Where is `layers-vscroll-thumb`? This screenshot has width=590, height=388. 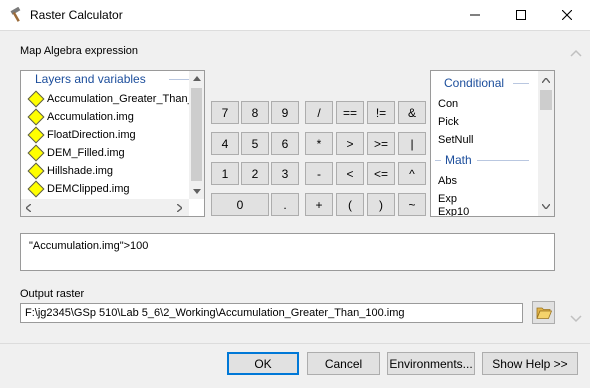 layers-vscroll-thumb is located at coordinates (196, 134).